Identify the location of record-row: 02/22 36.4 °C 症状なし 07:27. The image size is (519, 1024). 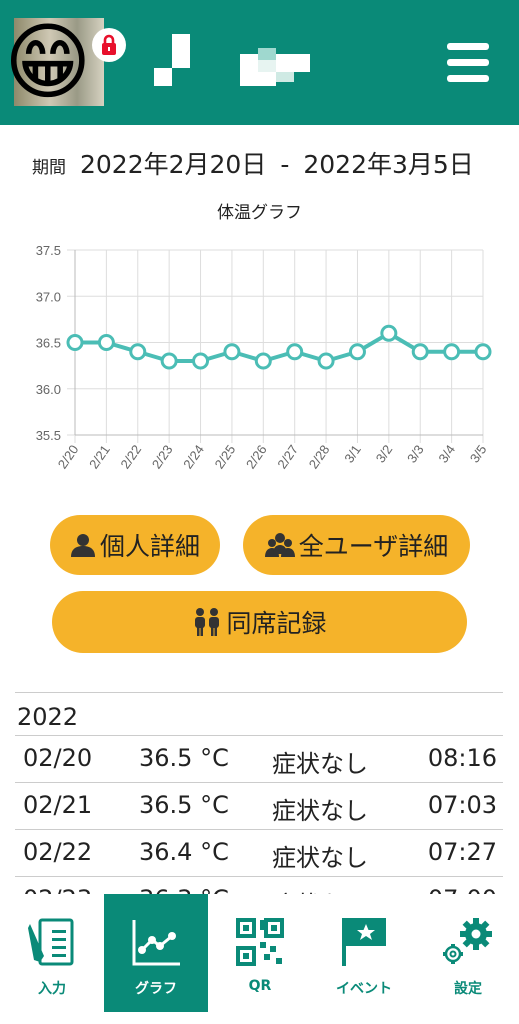
(259, 852).